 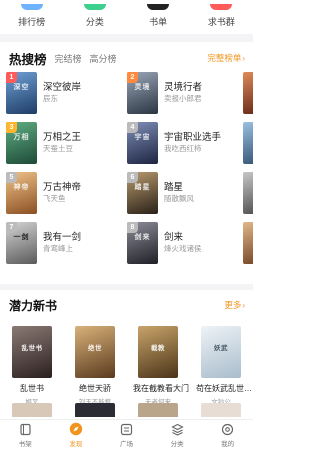 I want to click on book-cover: 神帝 5, so click(x=21, y=193).